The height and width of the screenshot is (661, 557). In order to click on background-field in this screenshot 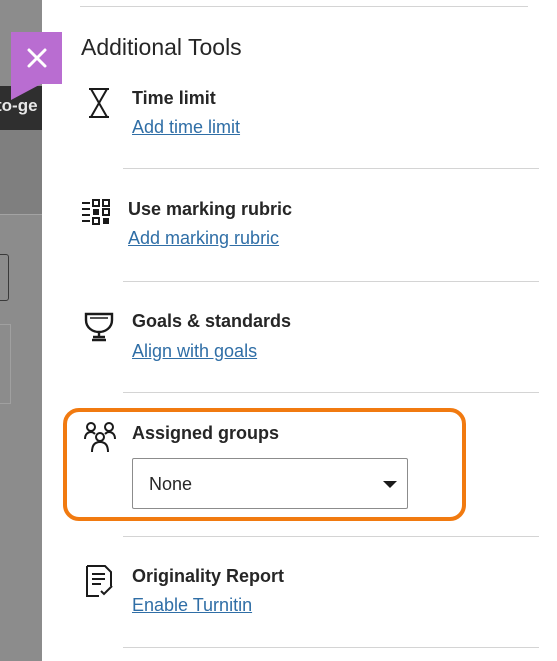, I will do `click(5, 364)`.